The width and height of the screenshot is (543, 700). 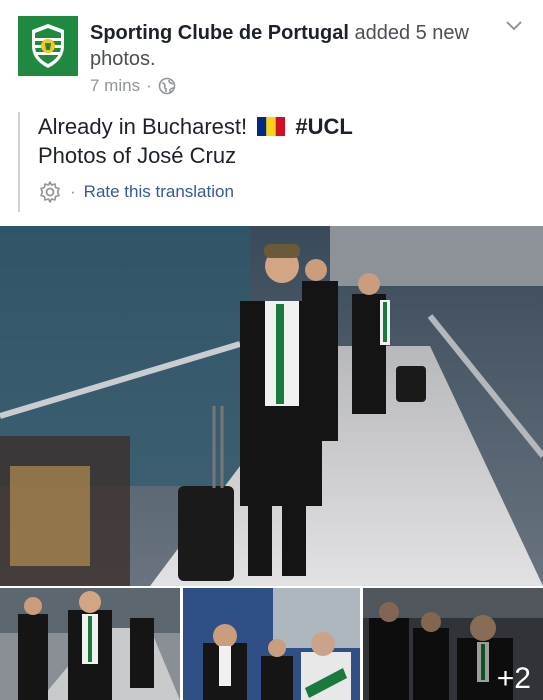 I want to click on message-line-1: Already in Bucharest! #UCL, so click(x=278, y=126).